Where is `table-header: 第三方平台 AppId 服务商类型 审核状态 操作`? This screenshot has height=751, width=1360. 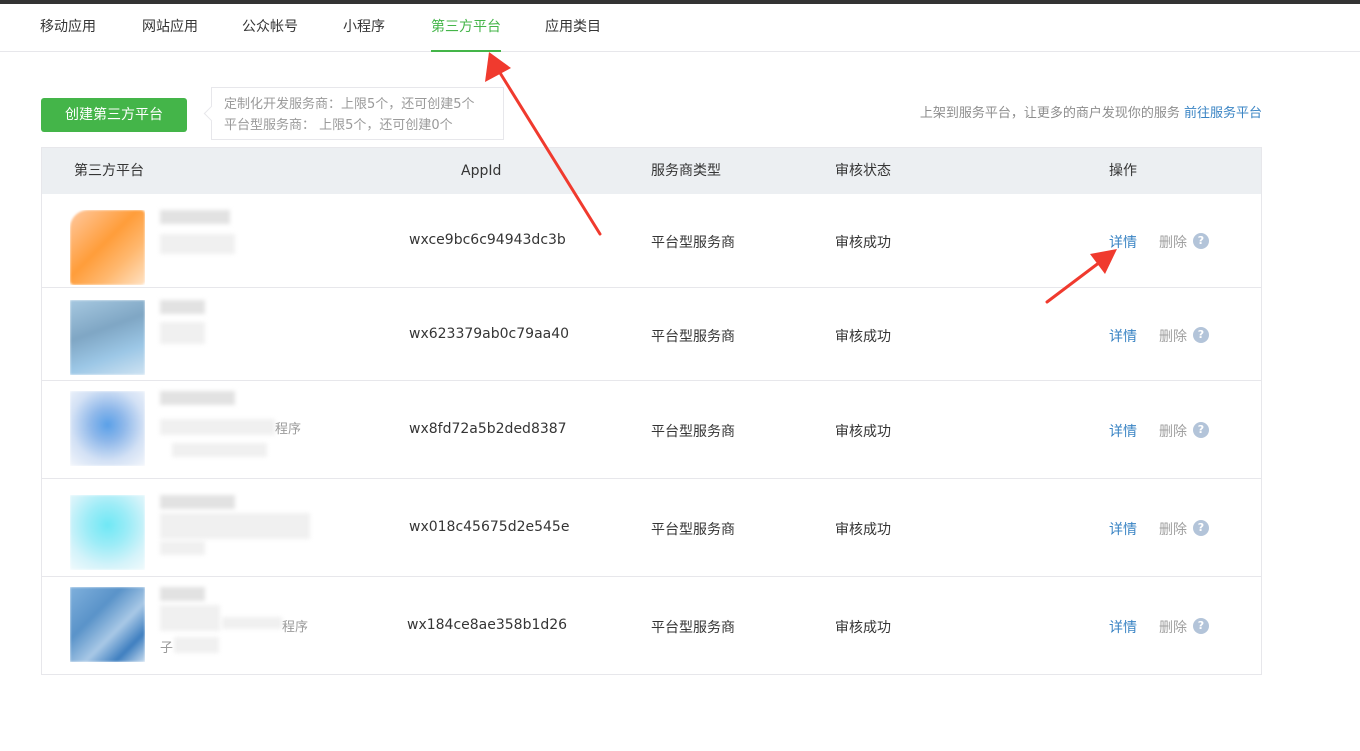 table-header: 第三方平台 AppId 服务商类型 审核状态 操作 is located at coordinates (651, 171).